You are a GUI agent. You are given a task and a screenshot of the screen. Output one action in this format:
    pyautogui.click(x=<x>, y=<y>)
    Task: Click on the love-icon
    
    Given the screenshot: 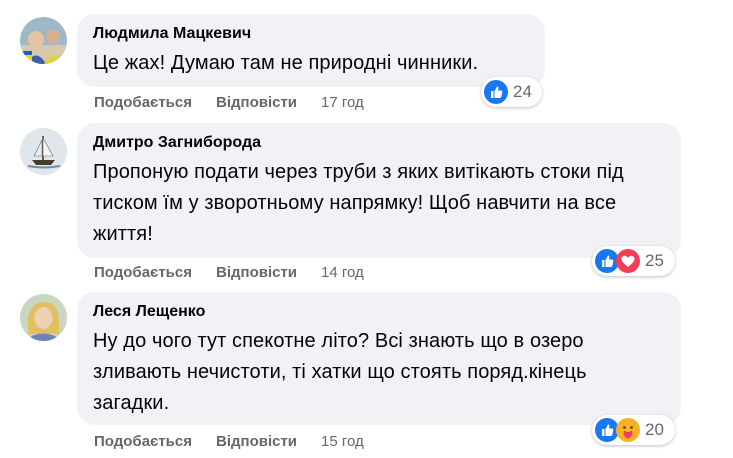 What is the action you would take?
    pyautogui.click(x=628, y=261)
    